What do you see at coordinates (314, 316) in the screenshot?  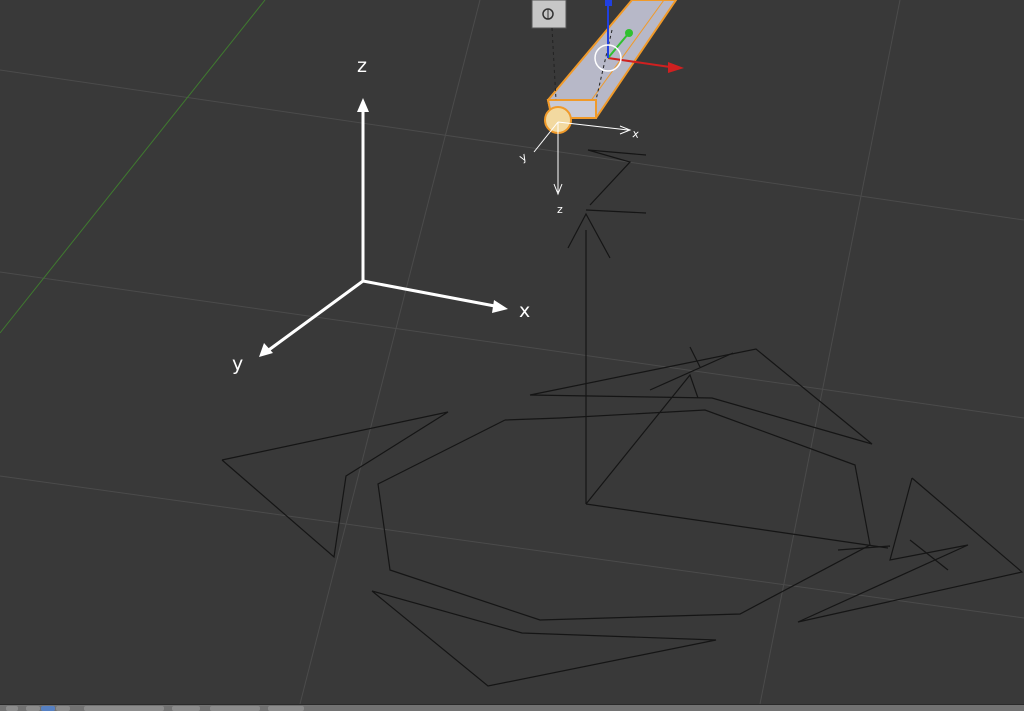 I see `y-axis-arrow` at bounding box center [314, 316].